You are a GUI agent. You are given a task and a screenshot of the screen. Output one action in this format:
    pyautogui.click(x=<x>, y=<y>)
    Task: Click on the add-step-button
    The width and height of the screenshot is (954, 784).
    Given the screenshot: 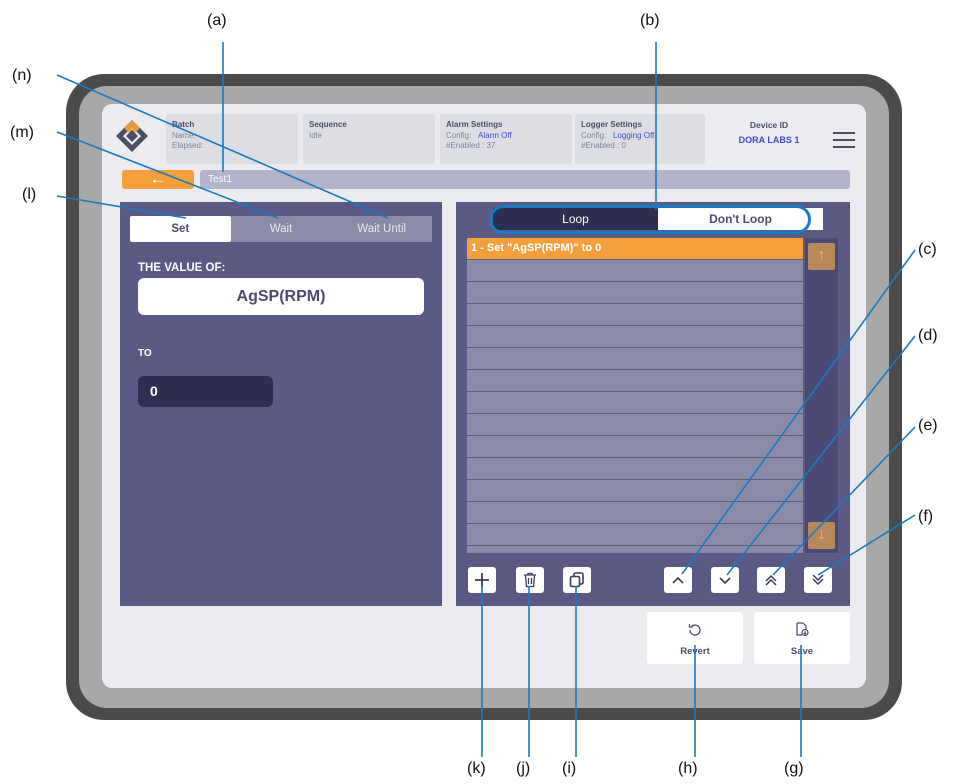 What is the action you would take?
    pyautogui.click(x=482, y=580)
    